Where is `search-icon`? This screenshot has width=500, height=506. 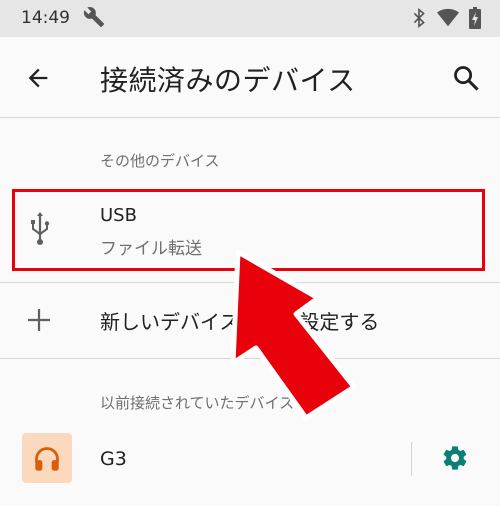
search-icon is located at coordinates (466, 78).